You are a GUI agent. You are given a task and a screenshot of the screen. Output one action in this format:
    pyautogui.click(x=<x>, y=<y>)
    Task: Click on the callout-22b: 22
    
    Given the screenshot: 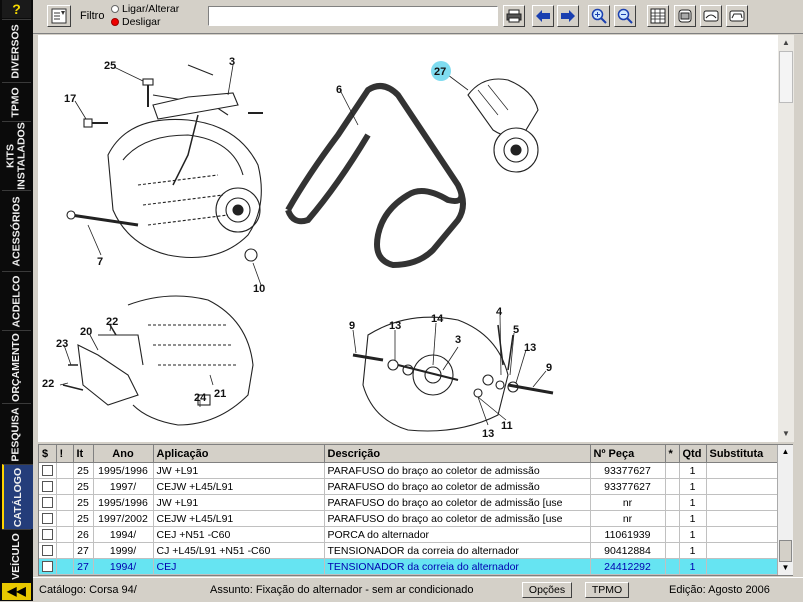 What is the action you would take?
    pyautogui.click(x=48, y=384)
    